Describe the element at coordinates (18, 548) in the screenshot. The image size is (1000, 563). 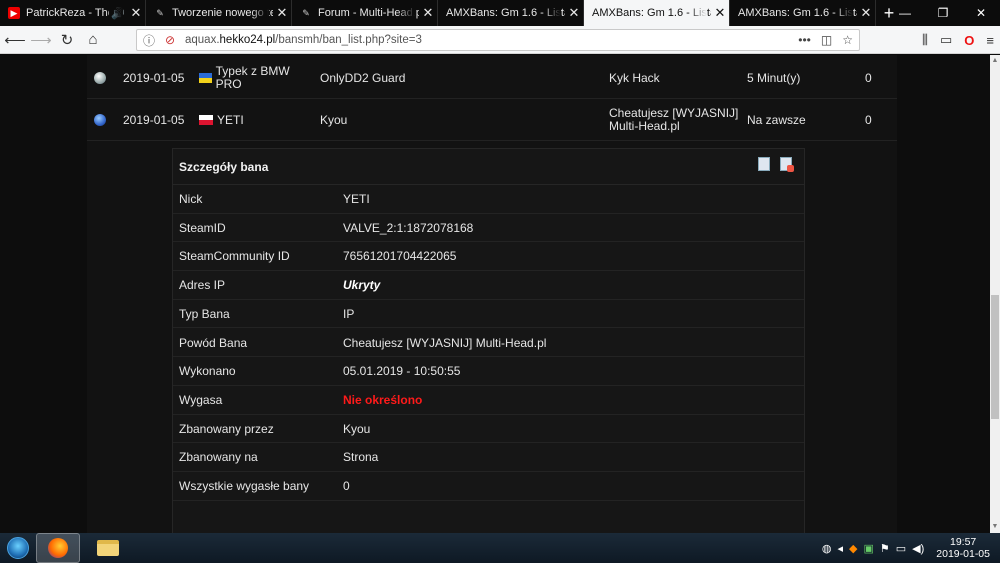
I see `start-button` at that location.